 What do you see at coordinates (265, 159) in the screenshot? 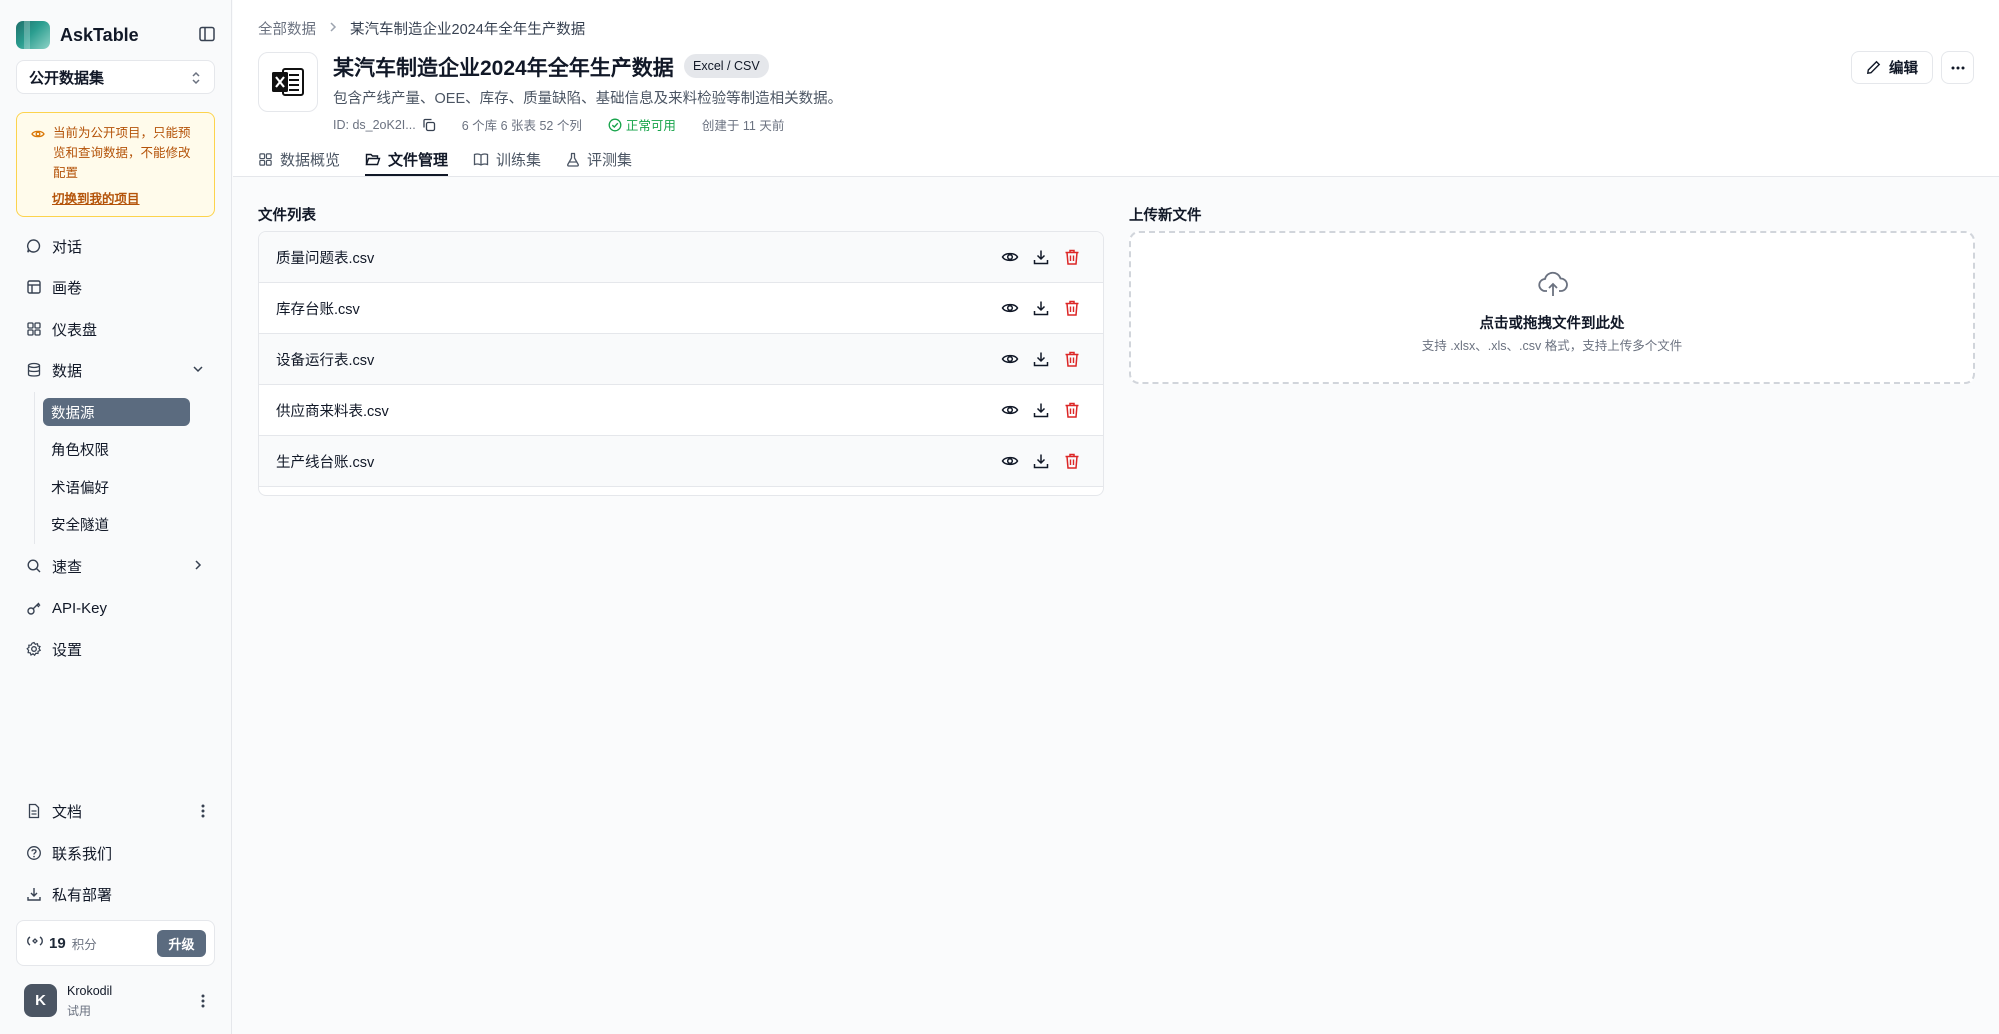
I see `grid-icon` at bounding box center [265, 159].